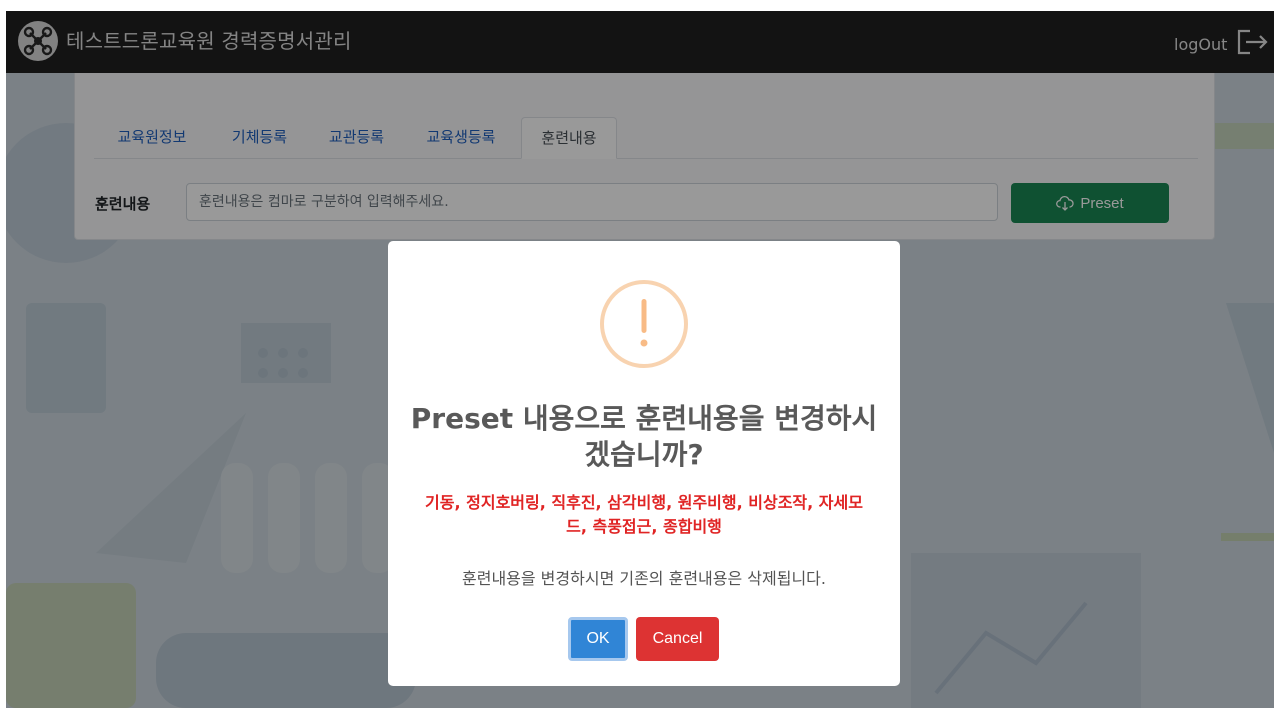 This screenshot has width=1280, height=720. What do you see at coordinates (598, 639) in the screenshot?
I see `ok-button: OK` at bounding box center [598, 639].